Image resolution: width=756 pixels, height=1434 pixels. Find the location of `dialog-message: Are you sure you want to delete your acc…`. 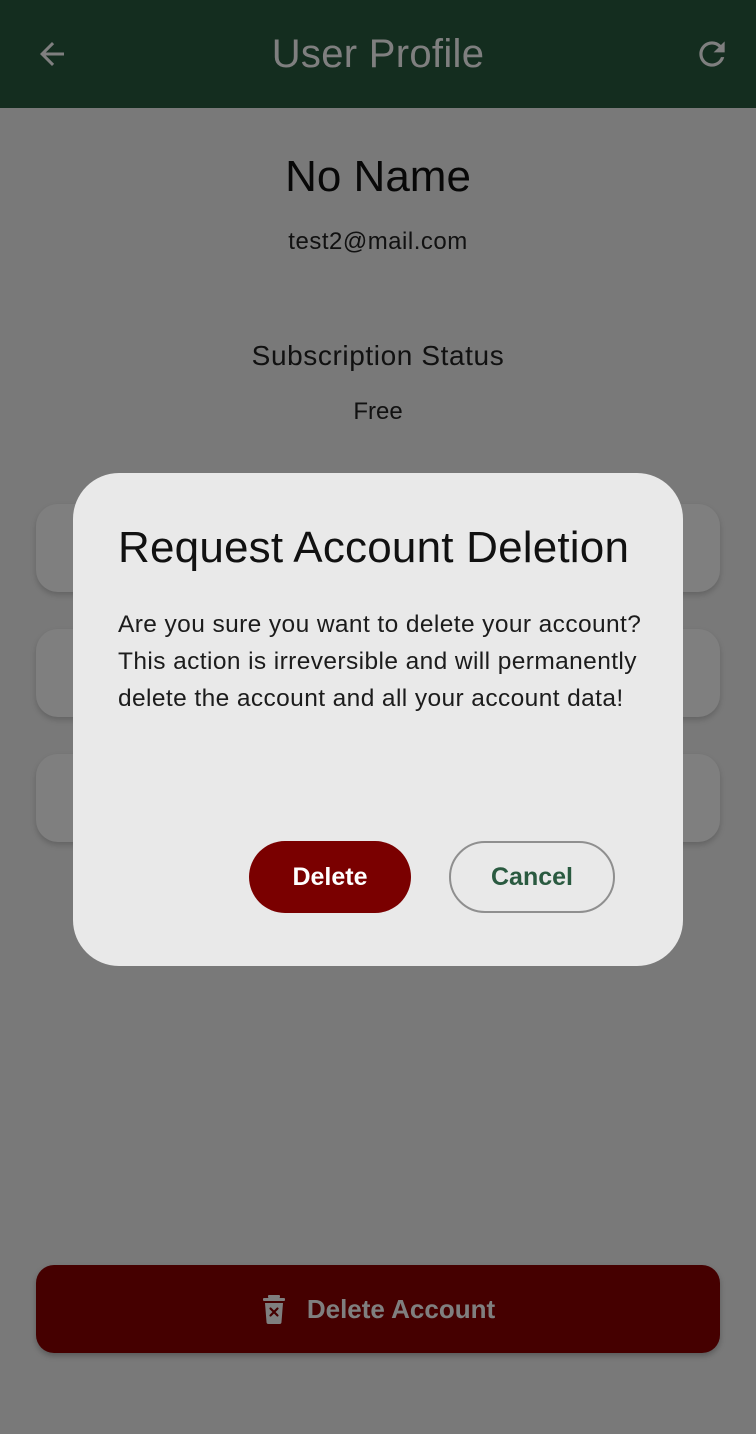

dialog-message: Are you sure you want to delete your acc… is located at coordinates (388, 661).